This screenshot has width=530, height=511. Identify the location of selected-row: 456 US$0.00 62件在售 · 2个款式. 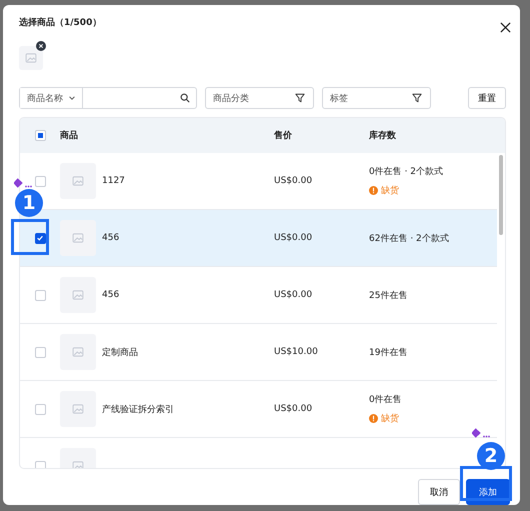
(258, 238).